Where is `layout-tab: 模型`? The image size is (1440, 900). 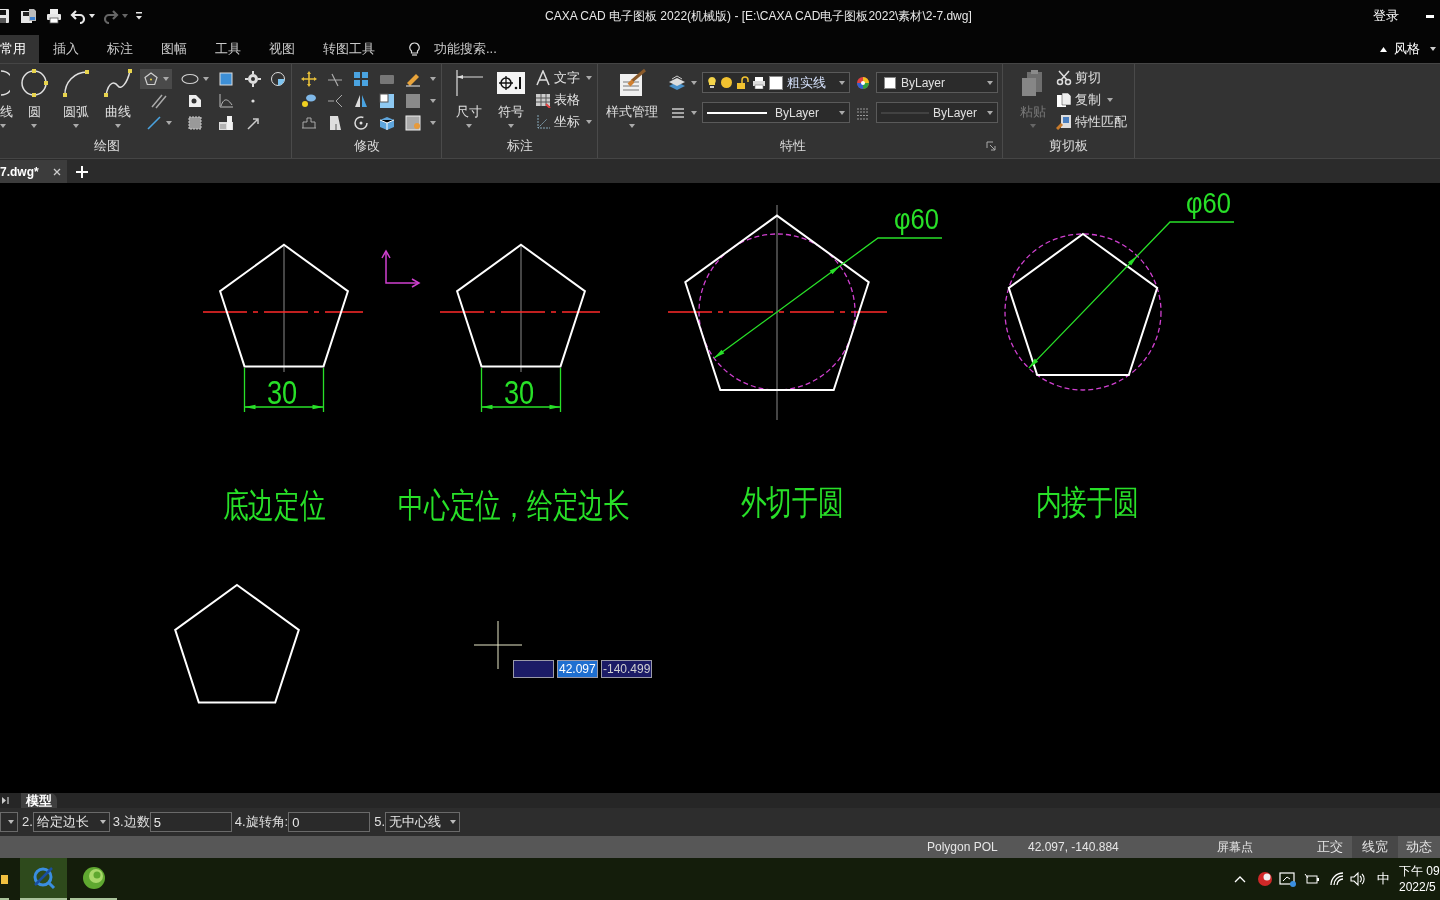
layout-tab: 模型 is located at coordinates (39, 800).